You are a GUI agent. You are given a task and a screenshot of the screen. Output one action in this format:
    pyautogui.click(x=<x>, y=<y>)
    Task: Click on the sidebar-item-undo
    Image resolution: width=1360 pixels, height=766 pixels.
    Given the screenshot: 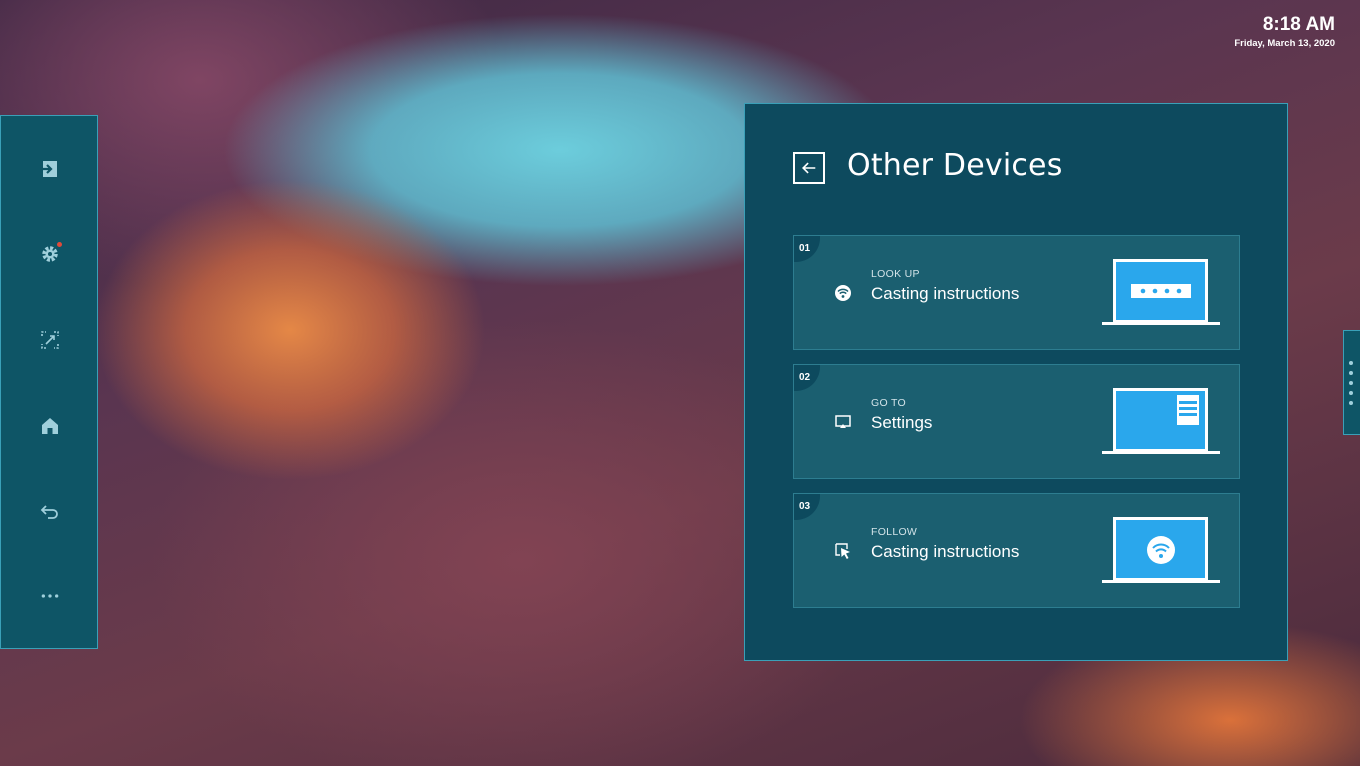 What is the action you would take?
    pyautogui.click(x=50, y=511)
    